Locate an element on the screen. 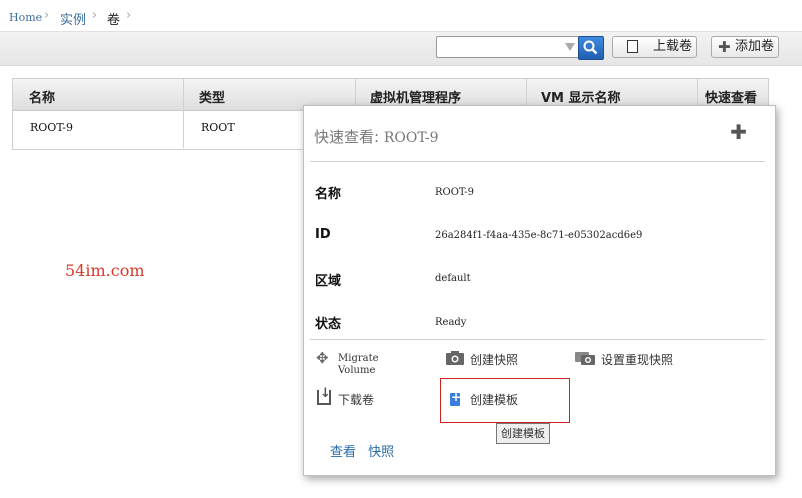  breadcrumb-current: 卷 is located at coordinates (114, 20).